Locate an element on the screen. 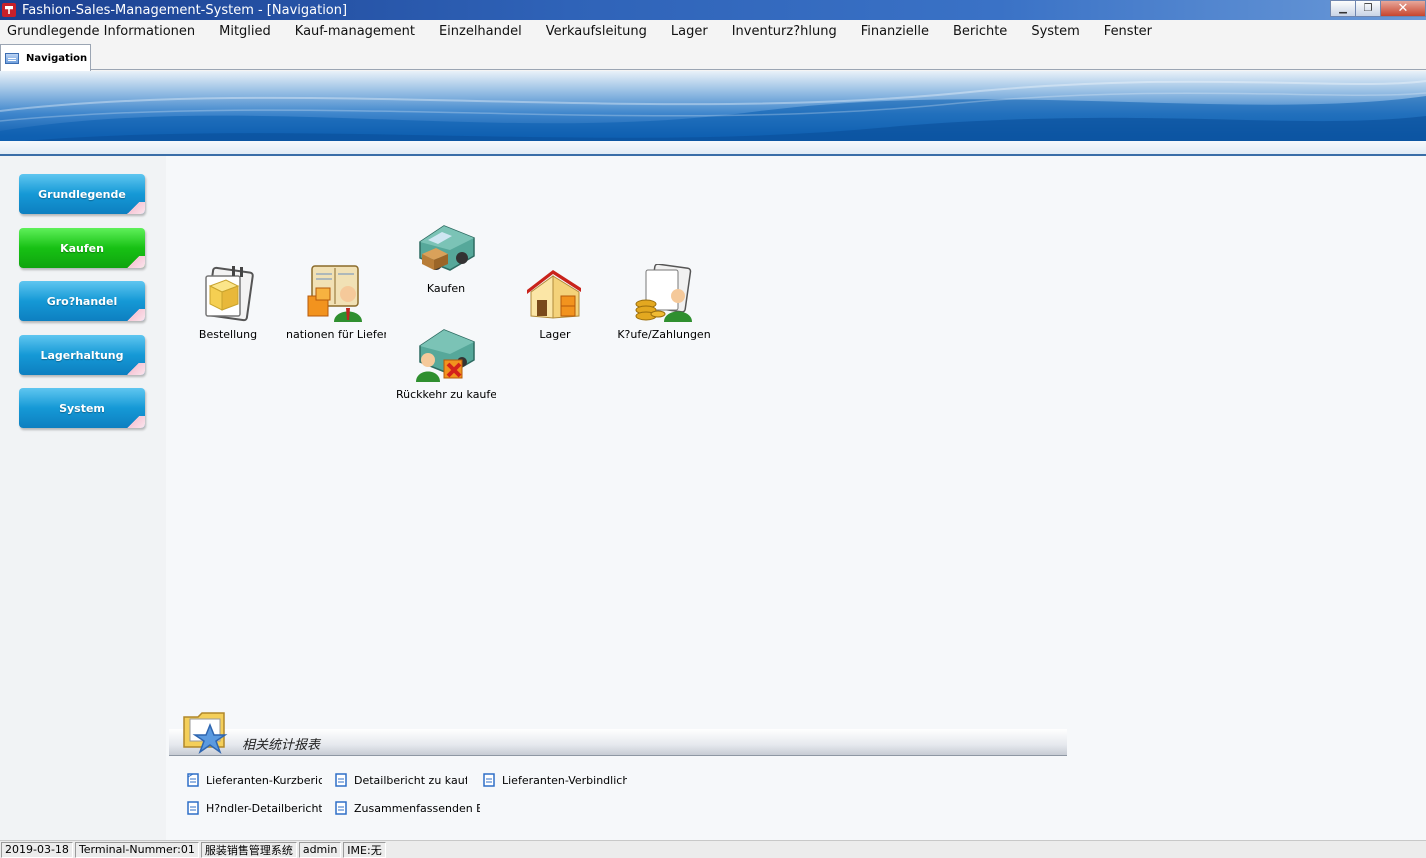  status-ime: IME:无 is located at coordinates (364, 849).